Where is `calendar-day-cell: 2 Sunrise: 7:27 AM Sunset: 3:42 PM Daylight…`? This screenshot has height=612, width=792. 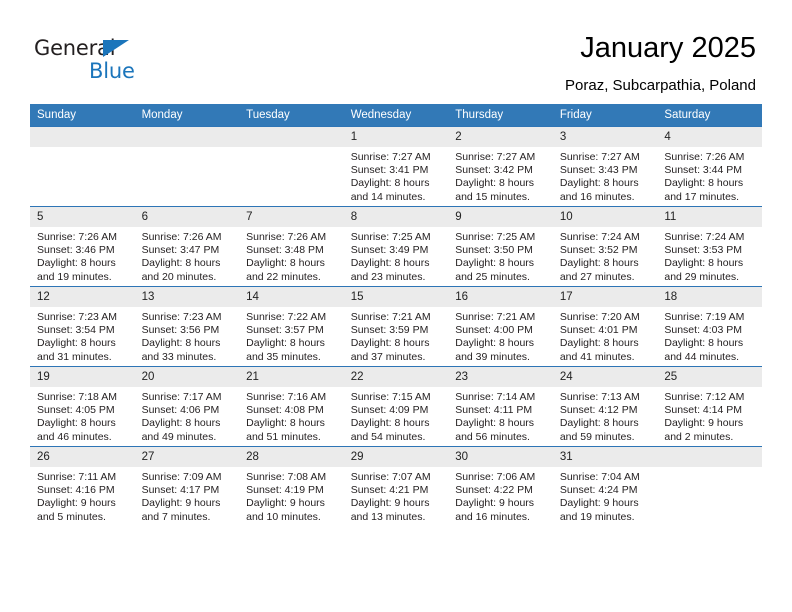 calendar-day-cell: 2 Sunrise: 7:27 AM Sunset: 3:42 PM Daylight… is located at coordinates (500, 166).